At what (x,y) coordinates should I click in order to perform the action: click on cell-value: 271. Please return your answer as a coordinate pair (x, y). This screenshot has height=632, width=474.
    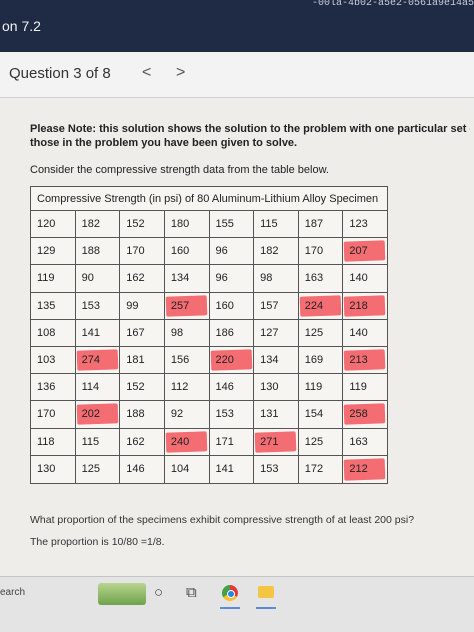
    Looking at the image, I should click on (269, 441).